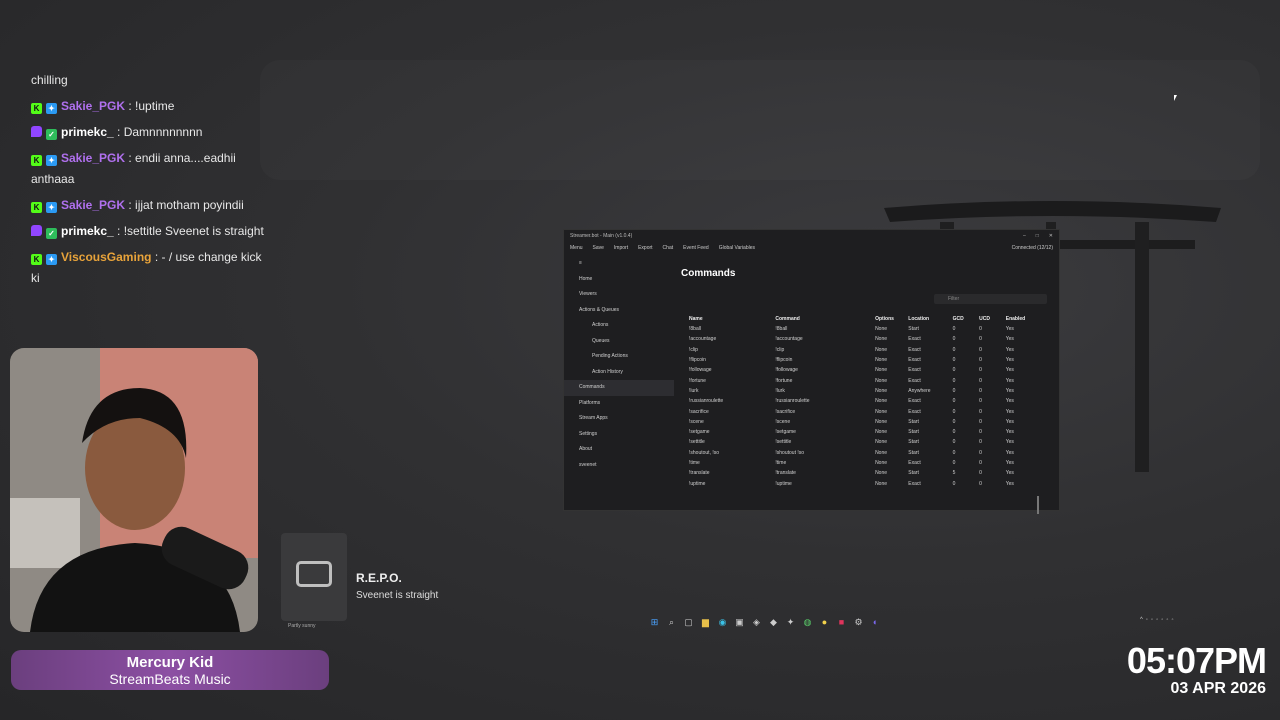 This screenshot has height=720, width=1280. Describe the element at coordinates (688, 622) in the screenshot. I see `task-view-icon: ▢` at that location.